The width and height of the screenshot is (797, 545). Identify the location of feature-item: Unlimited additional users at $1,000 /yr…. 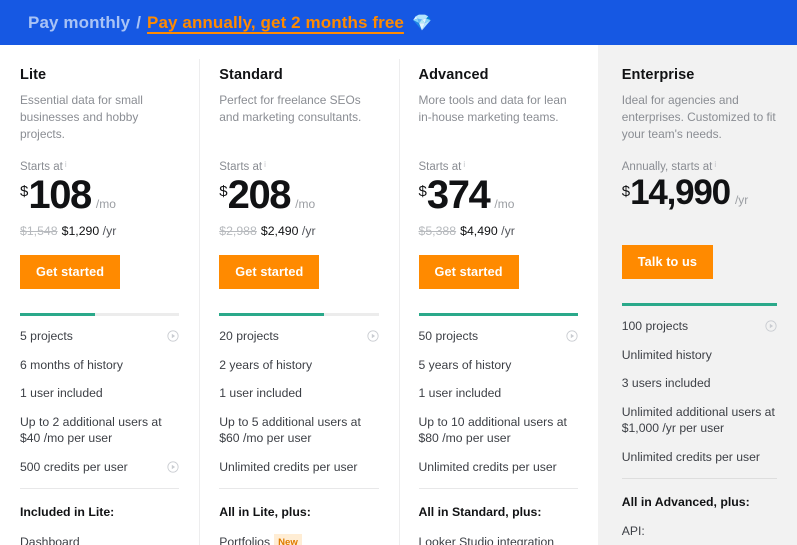
(699, 420).